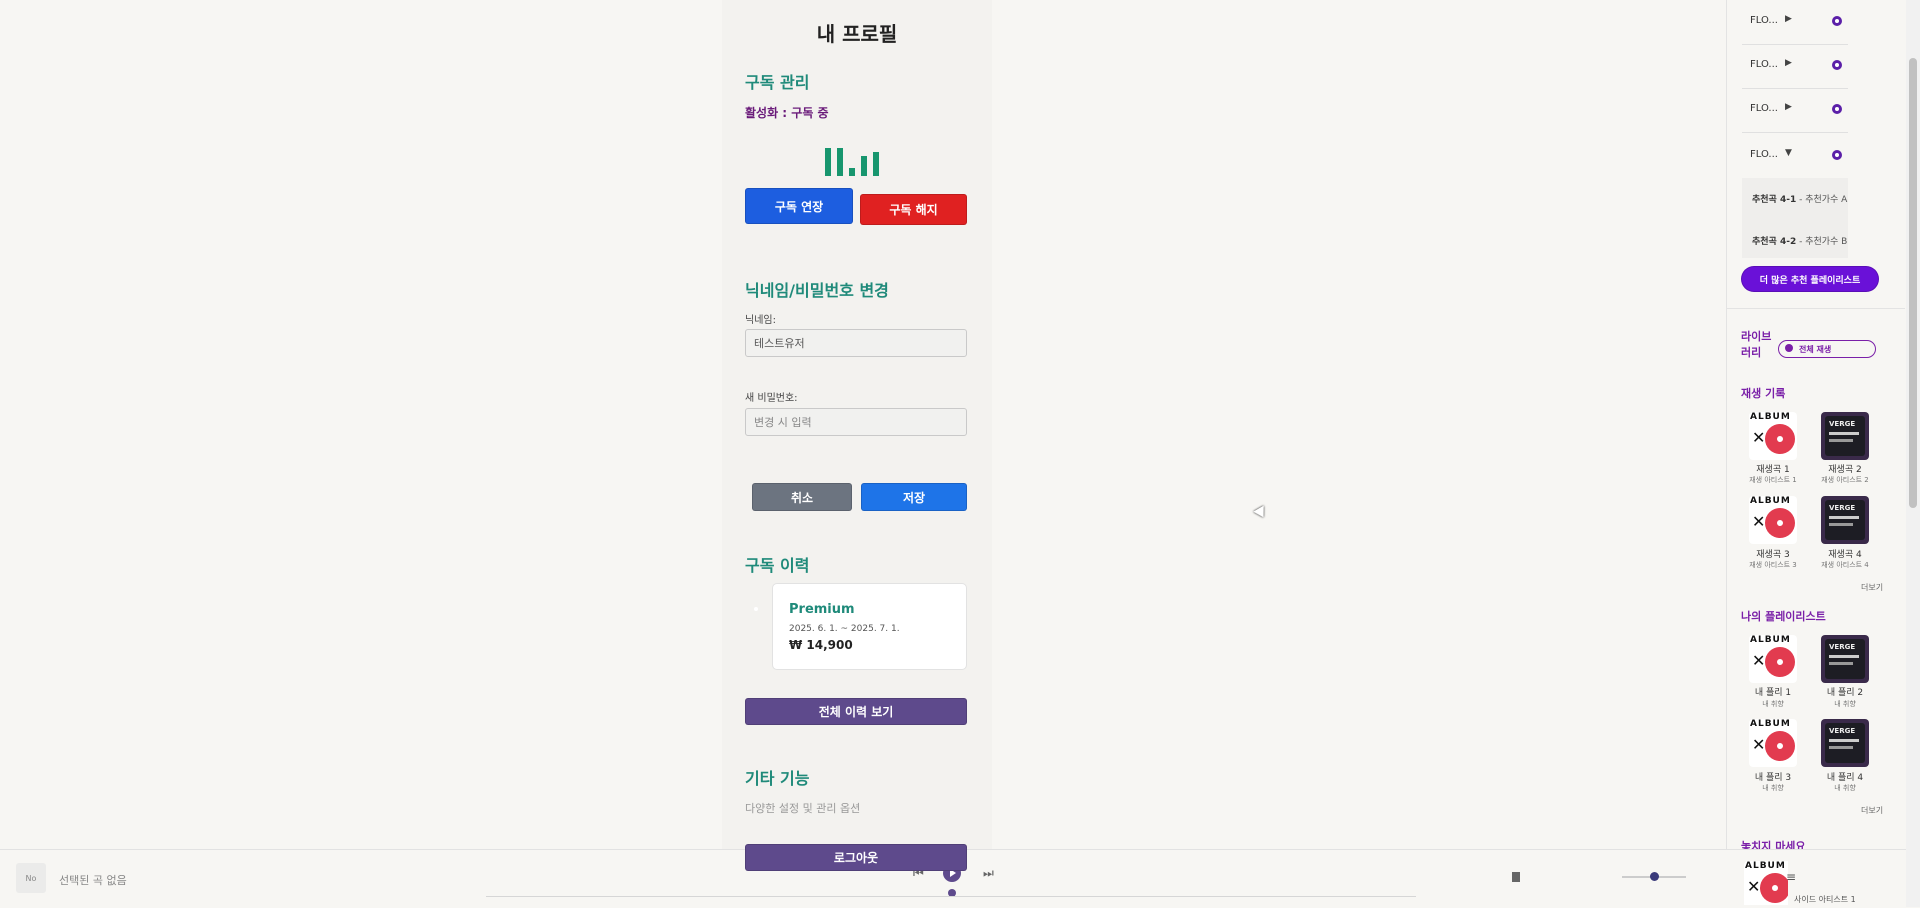  What do you see at coordinates (31, 878) in the screenshot?
I see `player-thumbnail: No` at bounding box center [31, 878].